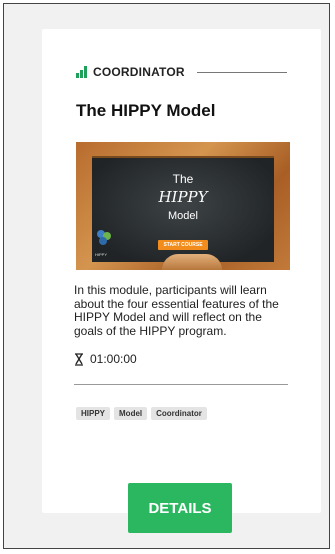 The height and width of the screenshot is (554, 335). I want to click on category-label: COORDINATOR, so click(139, 72).